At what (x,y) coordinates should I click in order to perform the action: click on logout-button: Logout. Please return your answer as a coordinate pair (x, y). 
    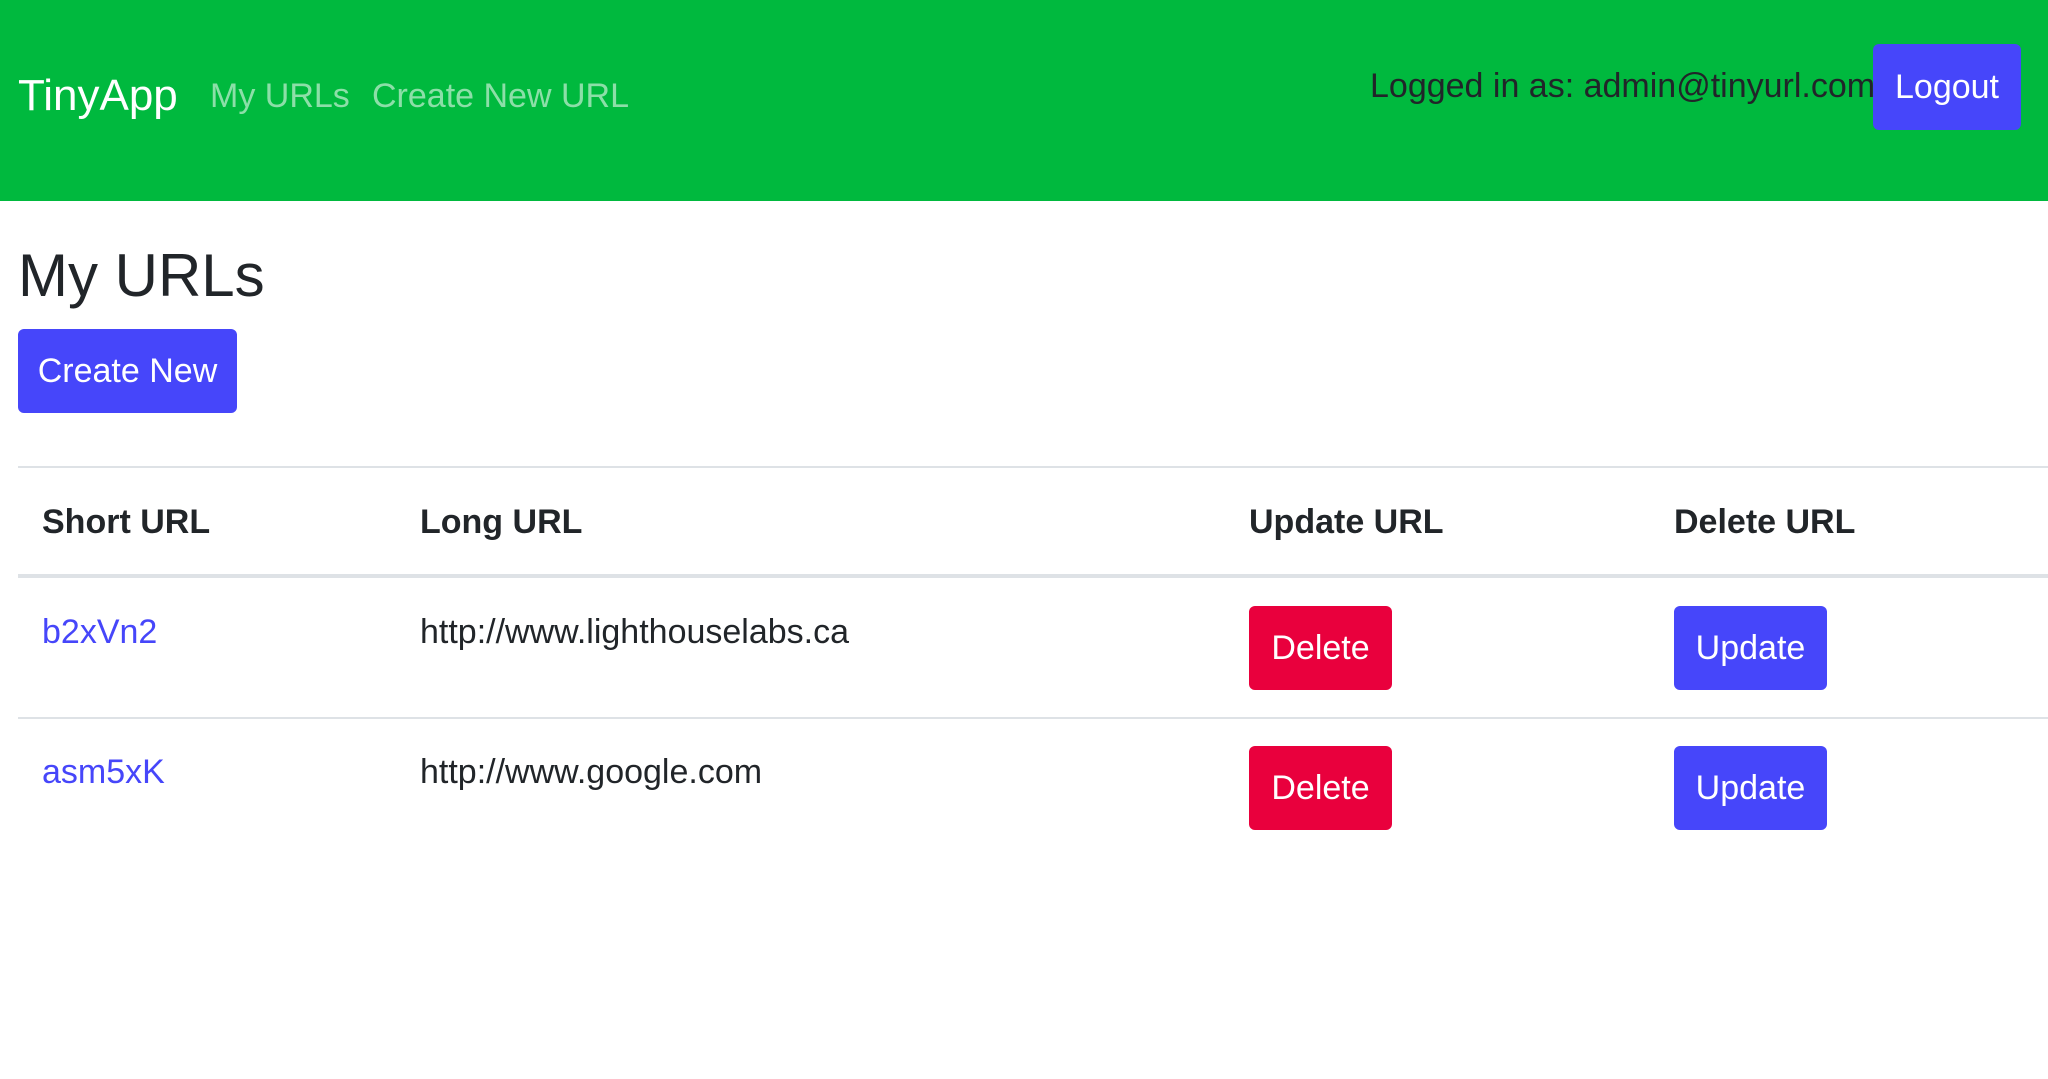
    Looking at the image, I should click on (1947, 87).